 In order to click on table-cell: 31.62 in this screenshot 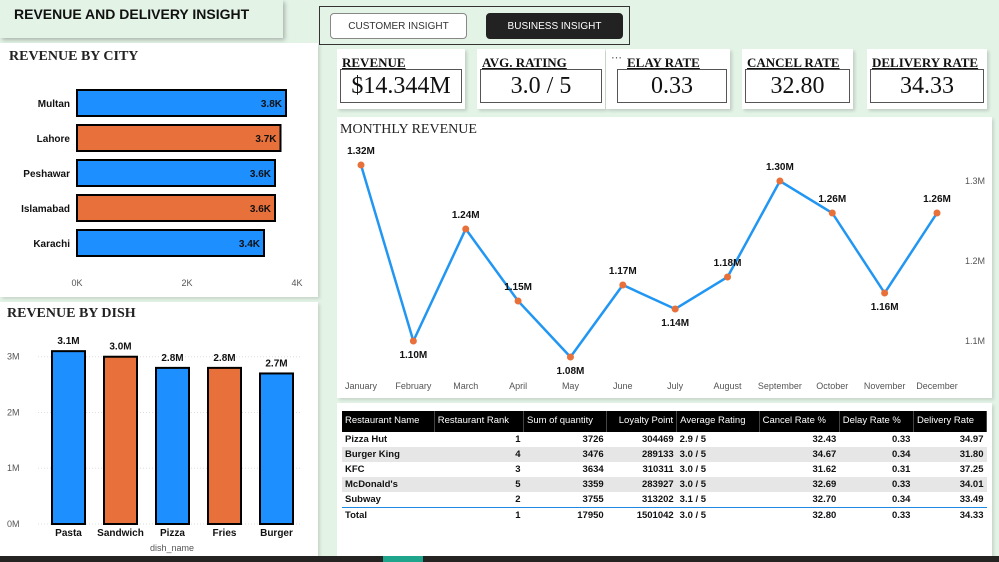, I will do `click(824, 469)`.